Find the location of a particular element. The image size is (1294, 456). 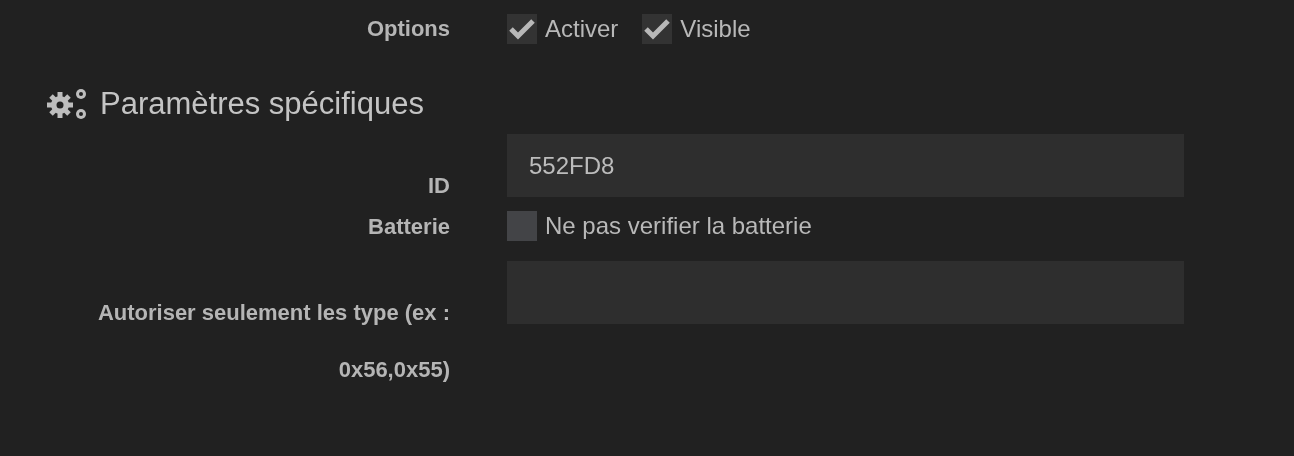

field-label: ID is located at coordinates (438, 185).